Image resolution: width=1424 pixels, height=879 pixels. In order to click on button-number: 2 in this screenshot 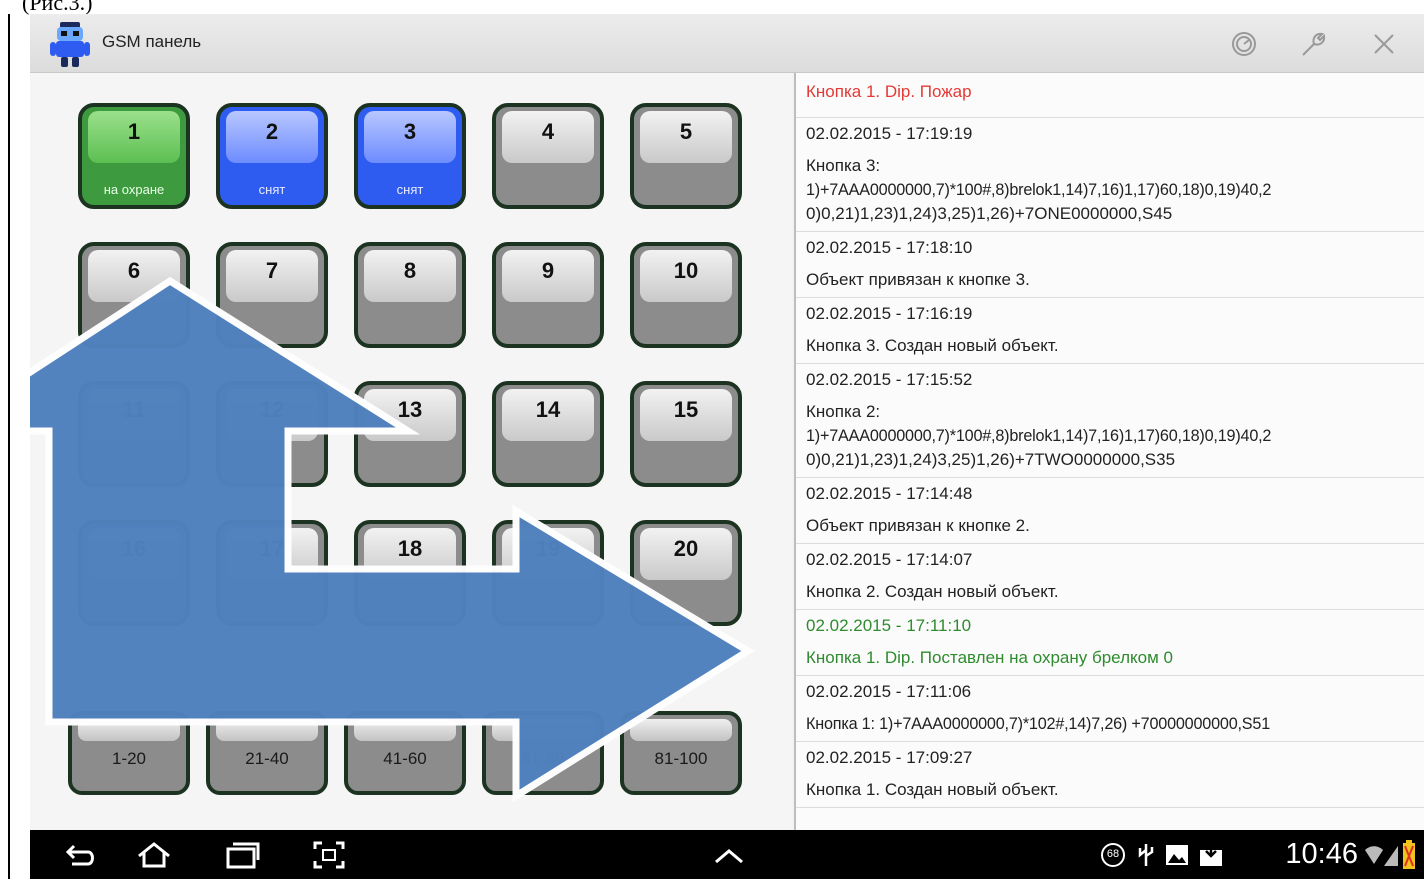, I will do `click(272, 131)`.